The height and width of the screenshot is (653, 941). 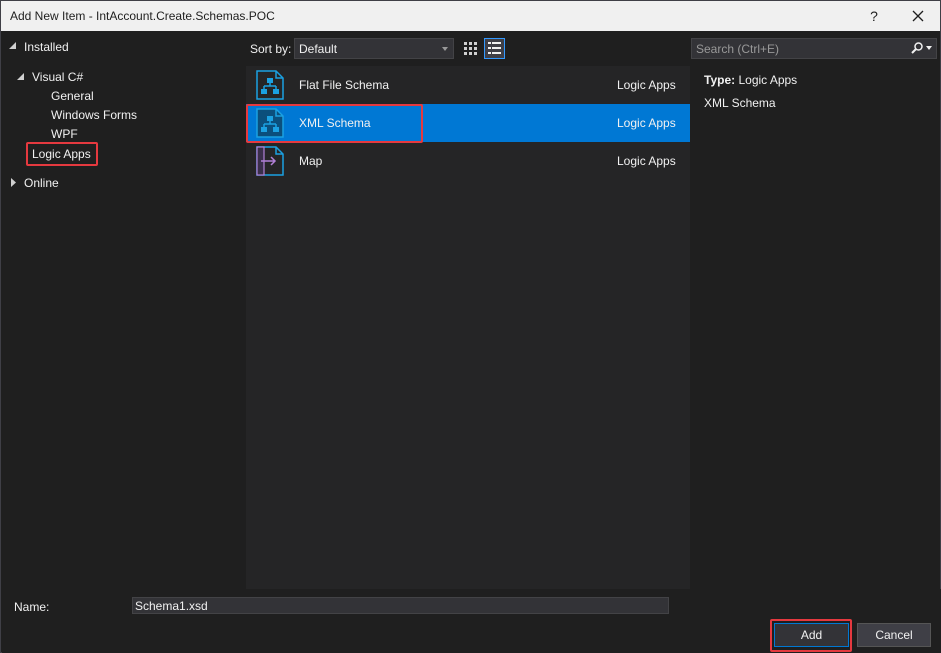 What do you see at coordinates (814, 48) in the screenshot?
I see `search-input: Search (Ctrl+E)` at bounding box center [814, 48].